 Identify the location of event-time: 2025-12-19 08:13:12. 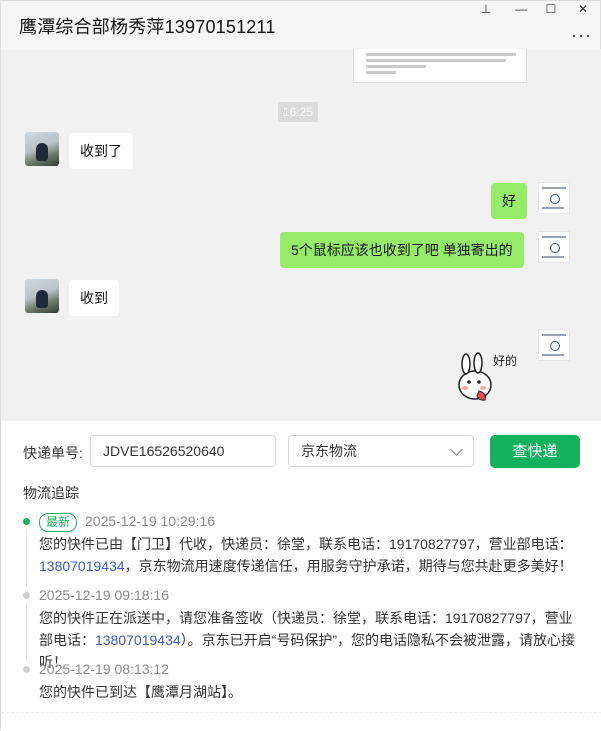
(104, 669).